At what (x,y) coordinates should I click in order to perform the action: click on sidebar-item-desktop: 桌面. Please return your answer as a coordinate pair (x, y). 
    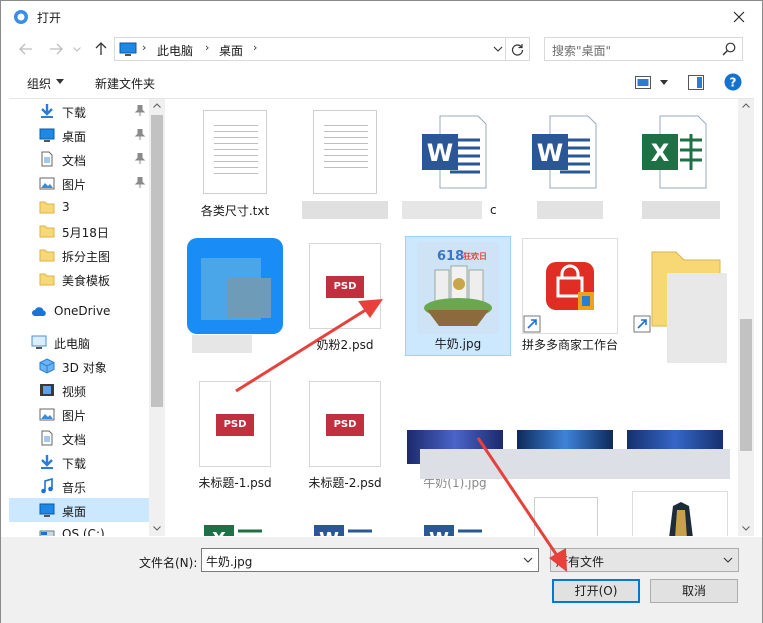
    Looking at the image, I should click on (79, 510).